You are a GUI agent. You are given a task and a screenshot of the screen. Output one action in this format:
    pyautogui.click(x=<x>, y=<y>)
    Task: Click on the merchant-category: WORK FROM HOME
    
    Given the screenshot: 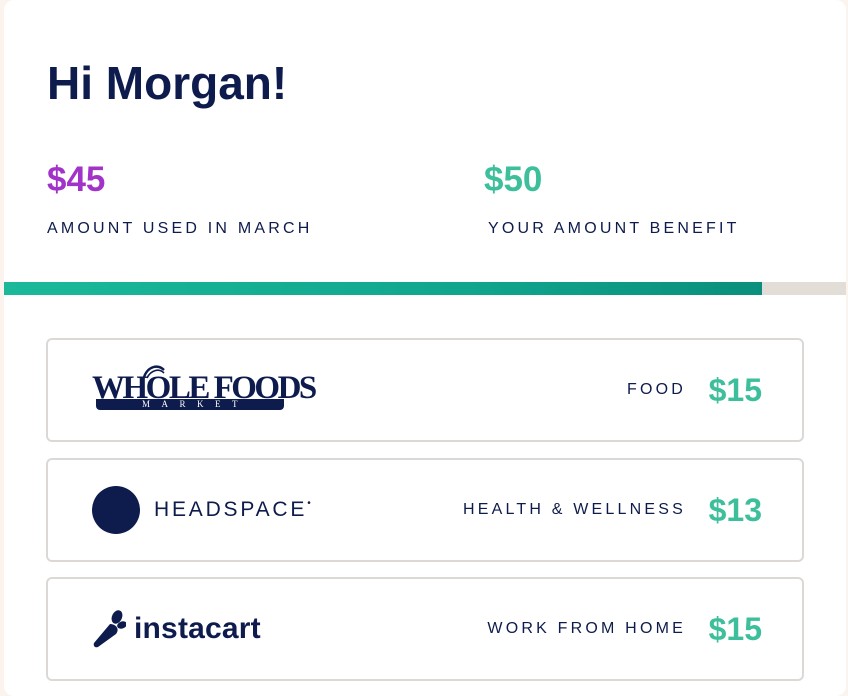 What is the action you would take?
    pyautogui.click(x=586, y=628)
    